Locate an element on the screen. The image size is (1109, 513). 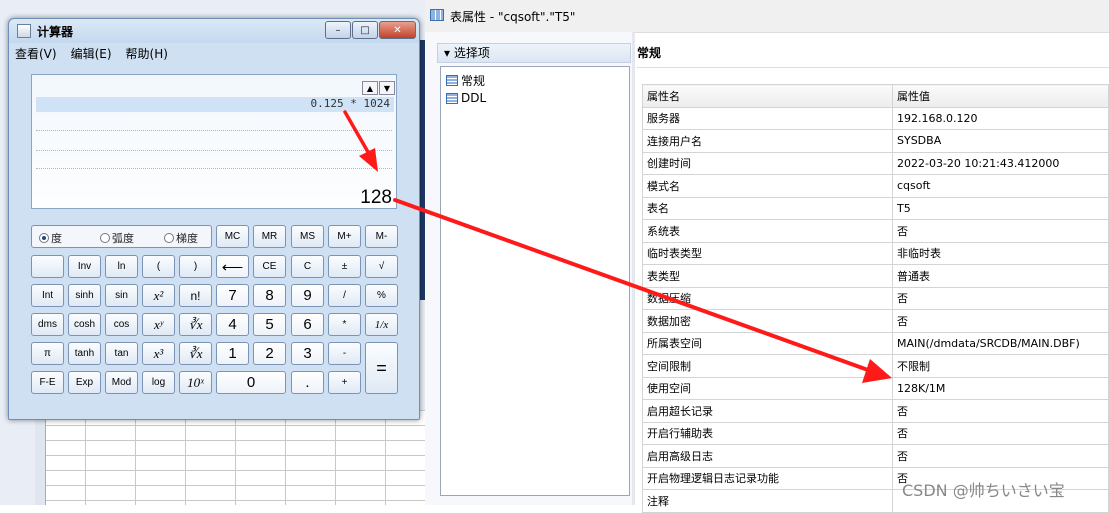
tree-item-ddl: DDL is located at coordinates (466, 98).